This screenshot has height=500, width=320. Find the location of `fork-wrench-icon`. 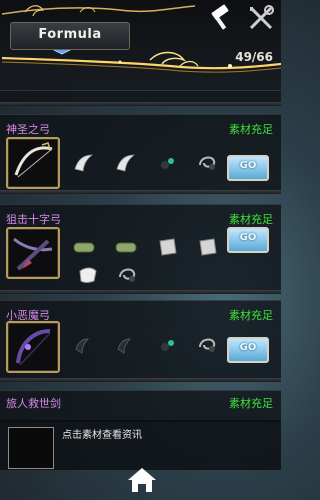

fork-wrench-icon is located at coordinates (261, 18).